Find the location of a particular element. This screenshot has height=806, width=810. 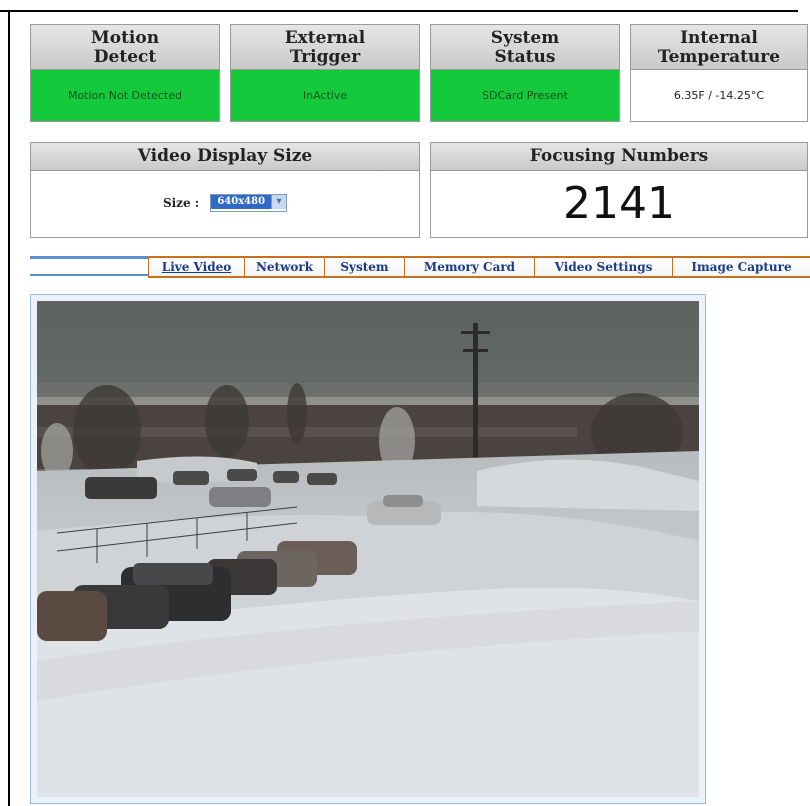

tab-system: System is located at coordinates (364, 267).